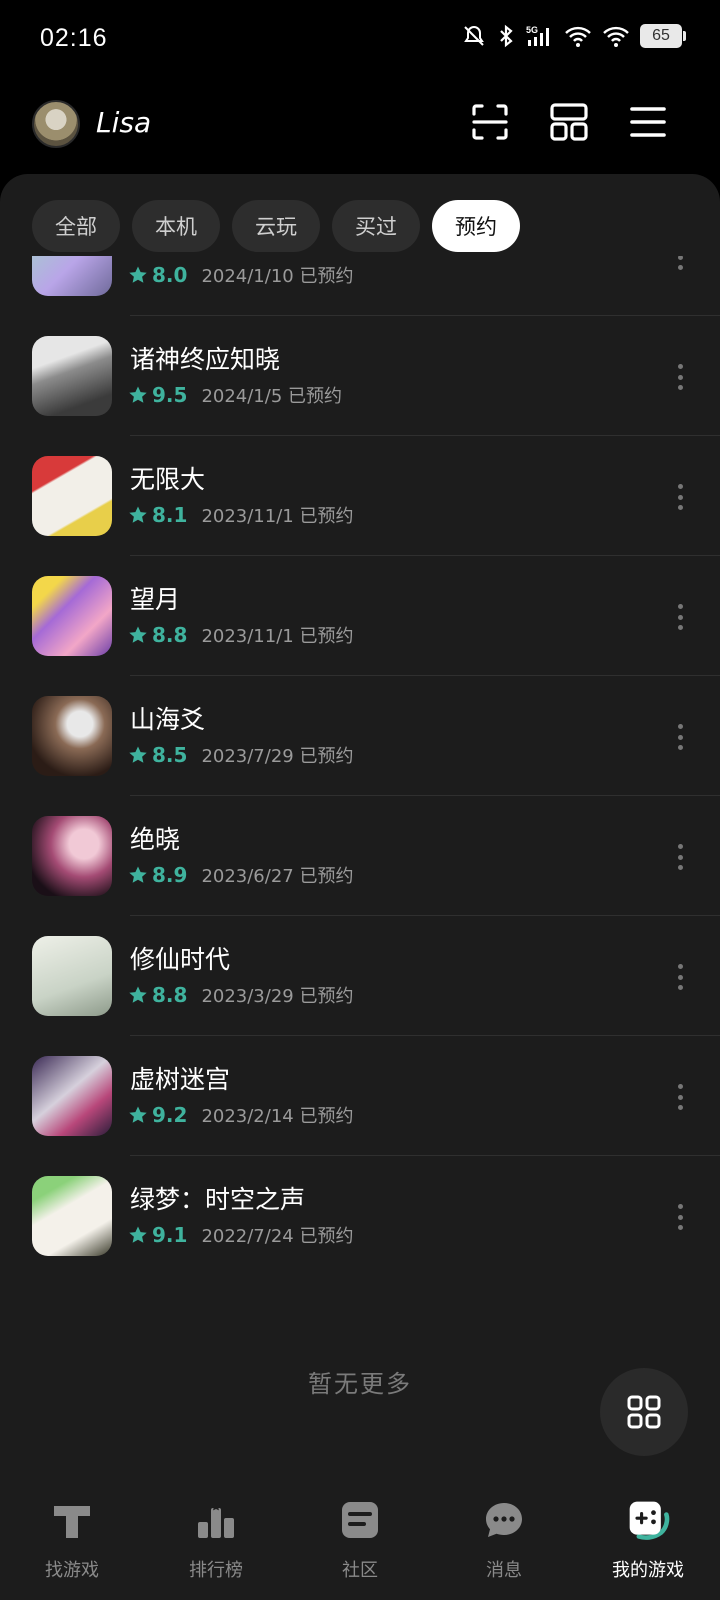 The height and width of the screenshot is (1600, 720). Describe the element at coordinates (648, 1520) in the screenshot. I see `gamepad-icon` at that location.